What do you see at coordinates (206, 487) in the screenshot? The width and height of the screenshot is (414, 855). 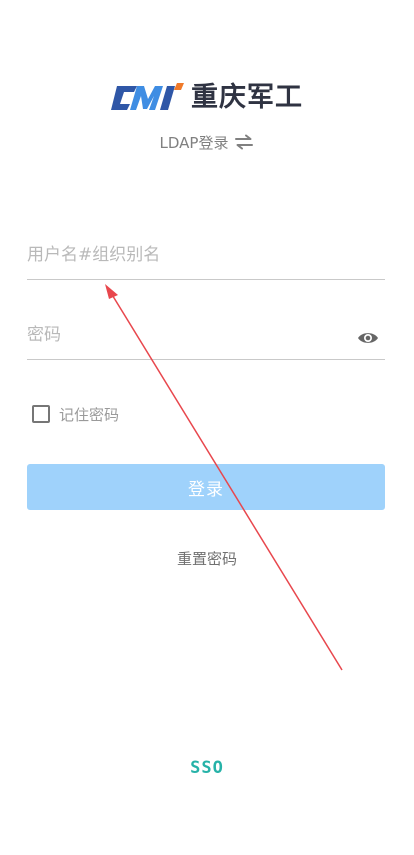 I see `login-button: 登录` at bounding box center [206, 487].